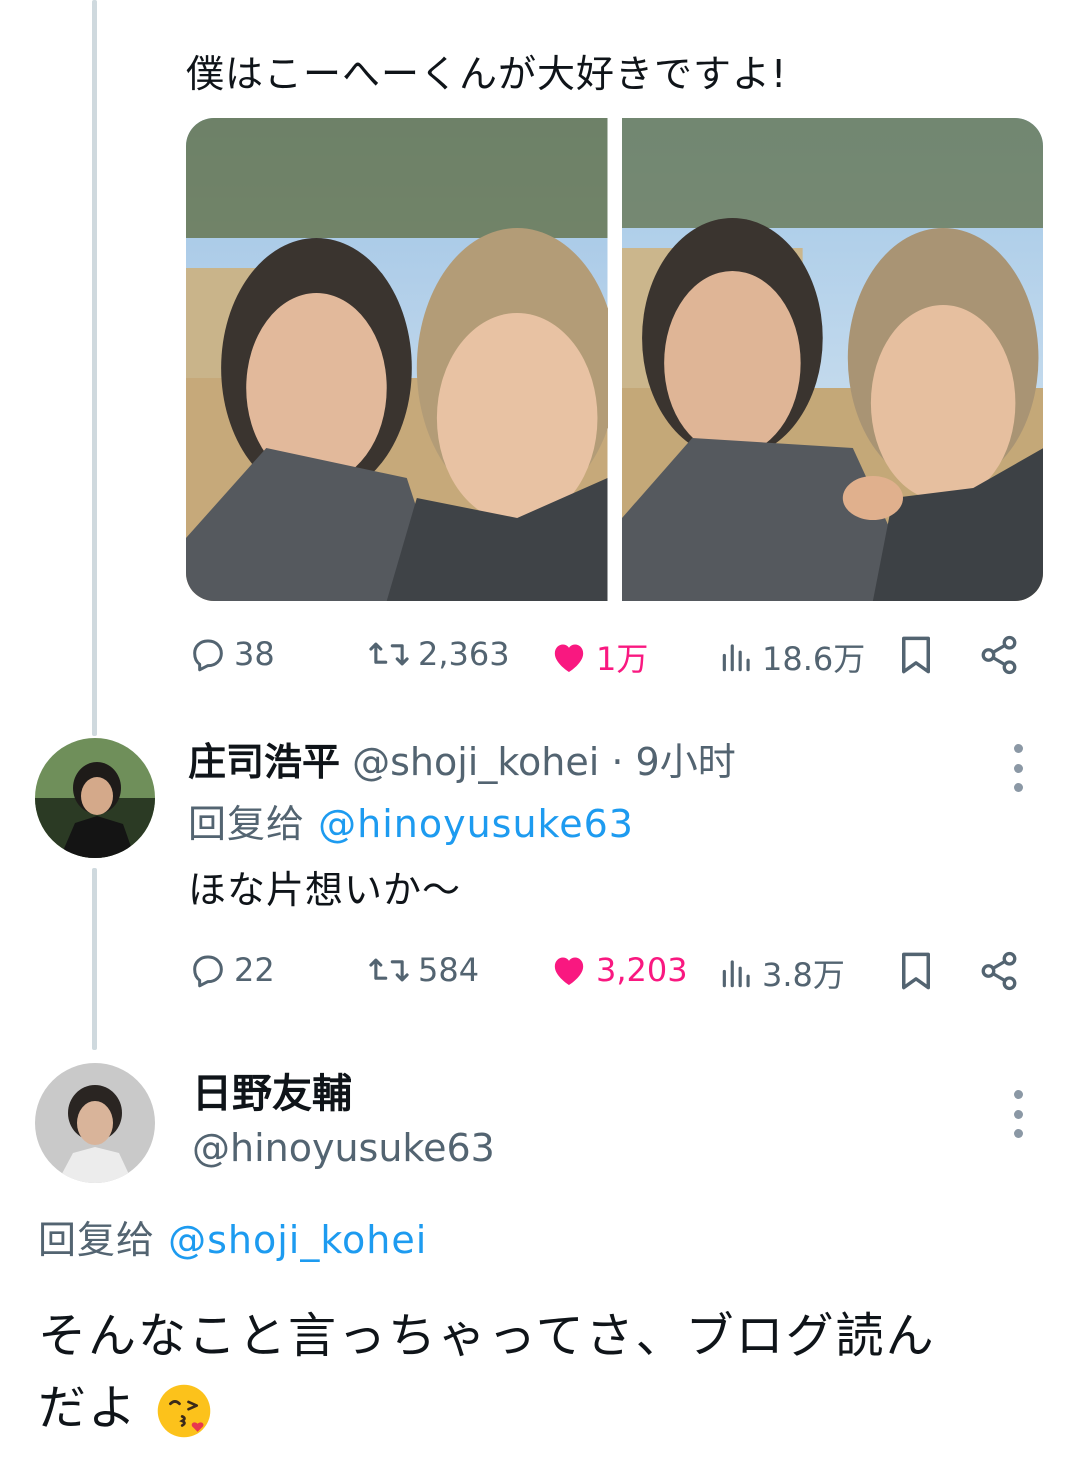 Image resolution: width=1079 pixels, height=1484 pixels. I want to click on avatar-shoji, so click(95, 798).